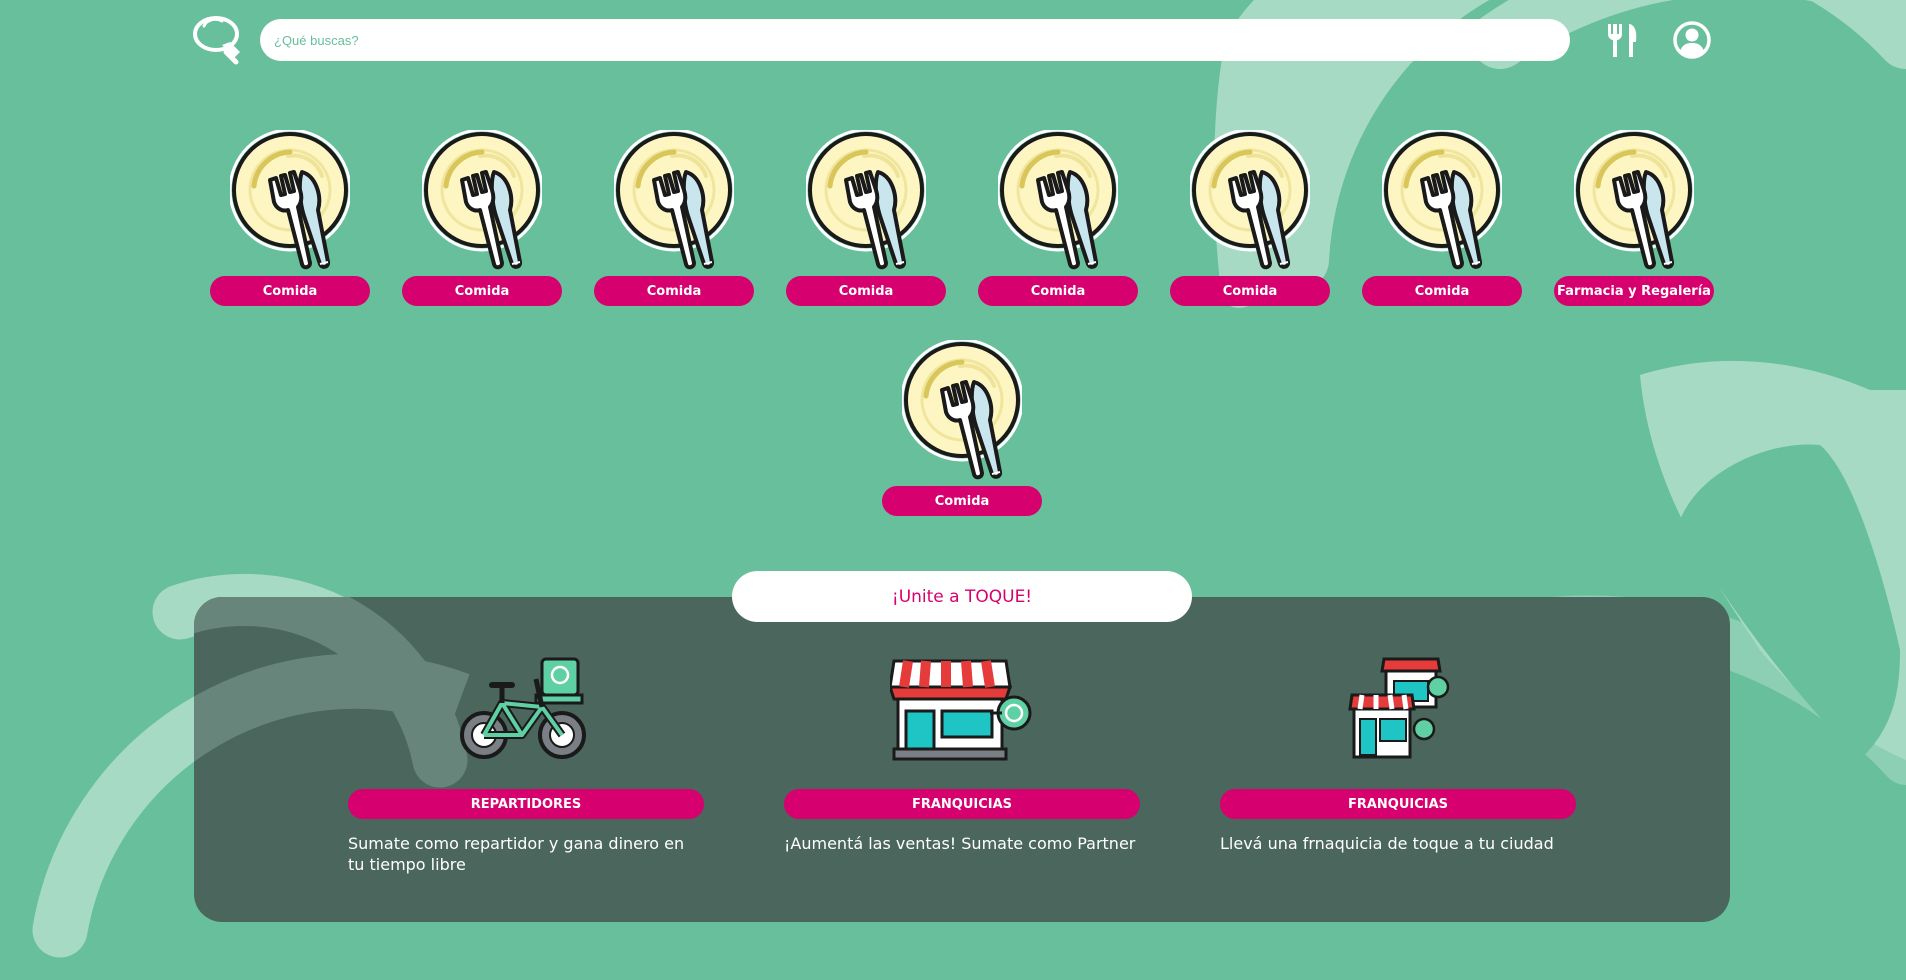 The width and height of the screenshot is (1906, 980). Describe the element at coordinates (526, 804) in the screenshot. I see `repartidores-button: REPARTIDORES` at that location.